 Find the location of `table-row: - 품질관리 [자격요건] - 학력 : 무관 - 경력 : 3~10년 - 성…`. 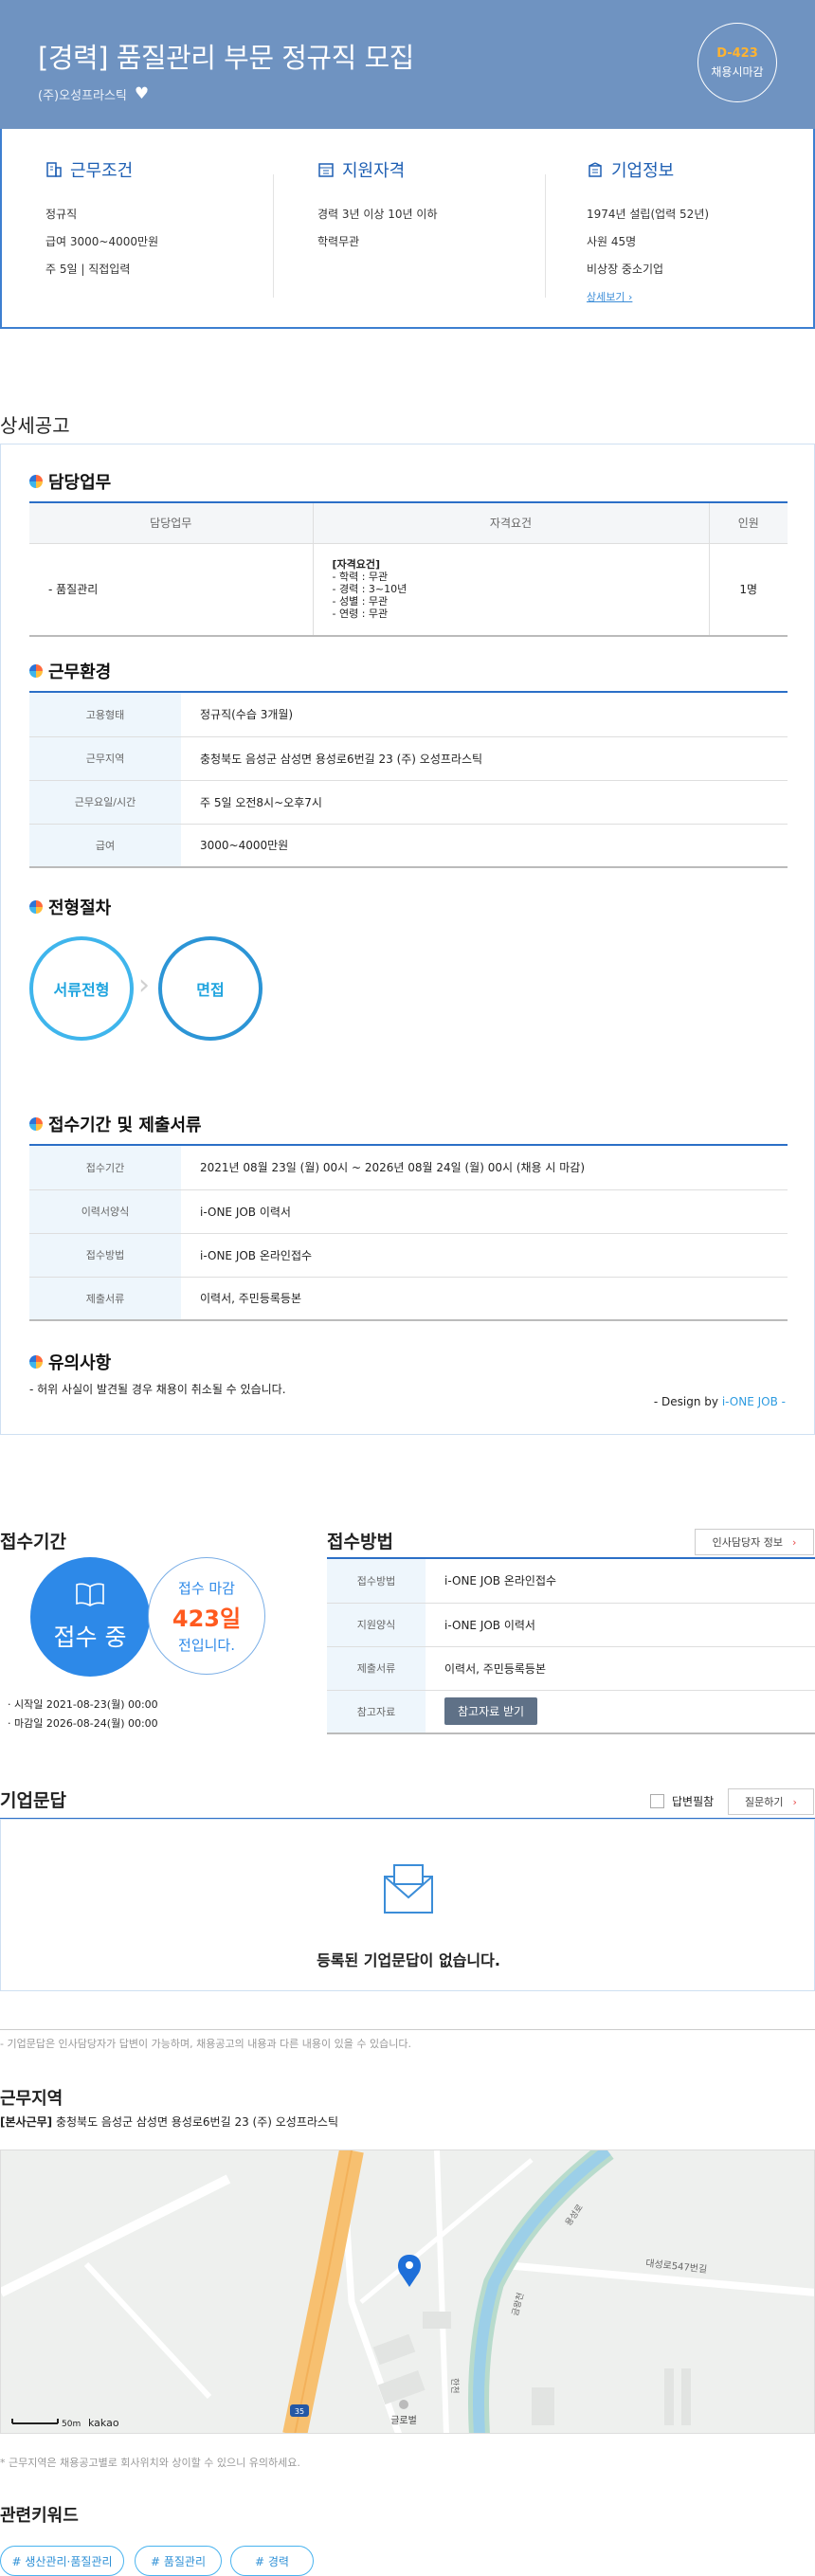

table-row: - 품질관리 [자격요건] - 학력 : 무관 - 경력 : 3~10년 - 성… is located at coordinates (408, 590).